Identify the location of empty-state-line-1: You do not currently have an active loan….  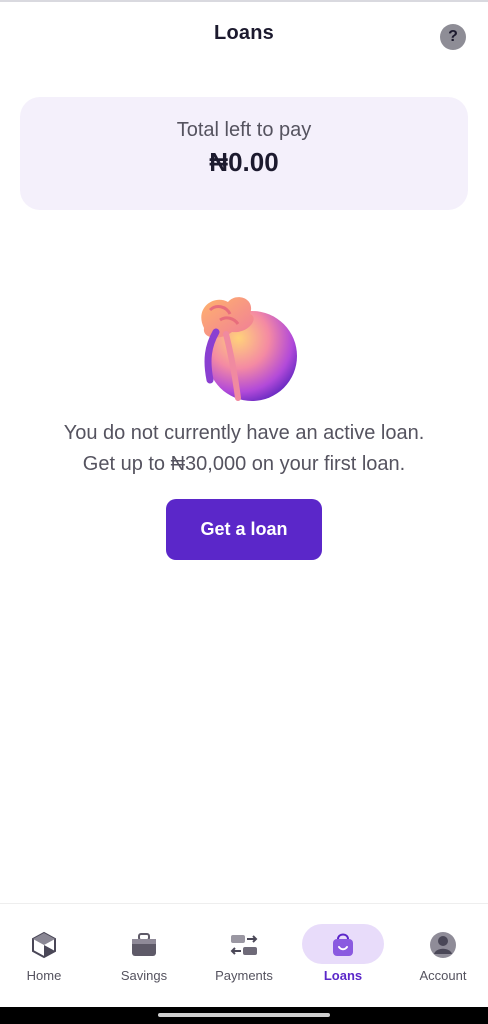
(244, 433).